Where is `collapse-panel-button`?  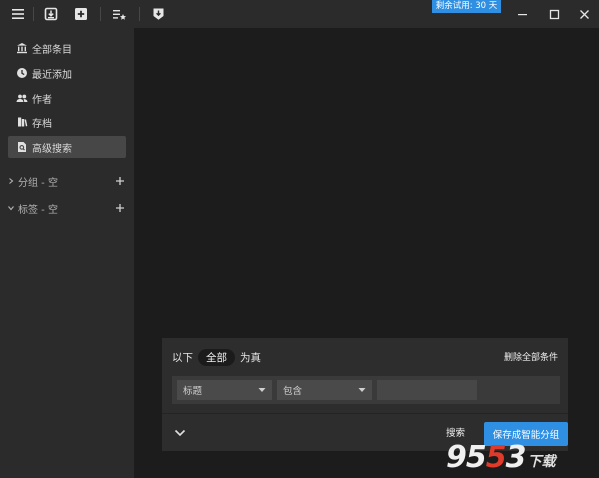
collapse-panel-button is located at coordinates (180, 433).